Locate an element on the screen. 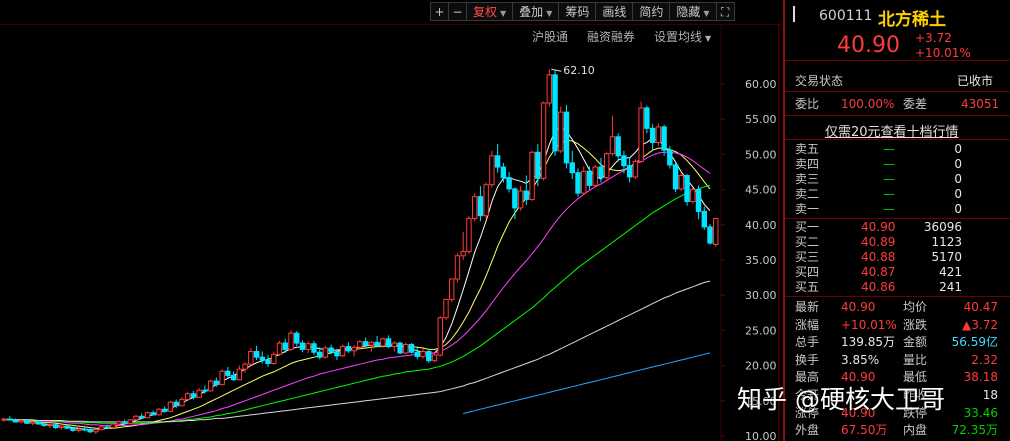  stat-label: 最新 is located at coordinates (807, 307).